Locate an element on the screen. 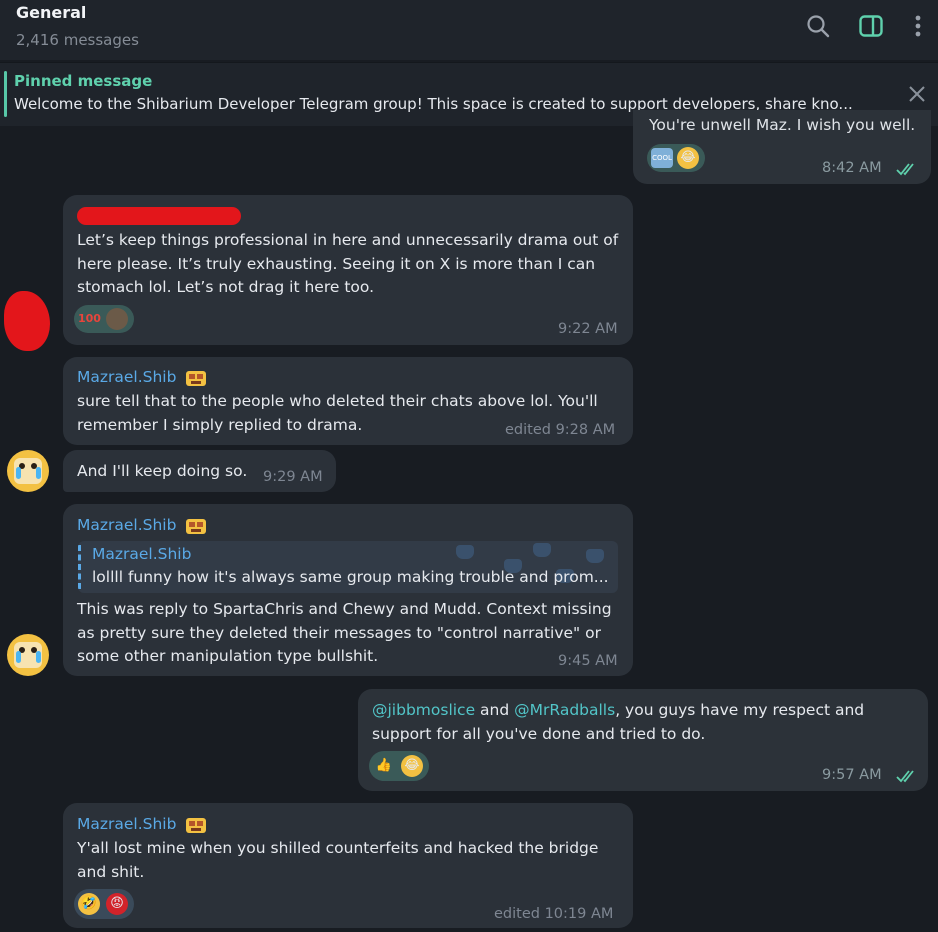 The image size is (938, 932). message-text-line: stomach lol. Let’s not drag it here too. is located at coordinates (226, 287).